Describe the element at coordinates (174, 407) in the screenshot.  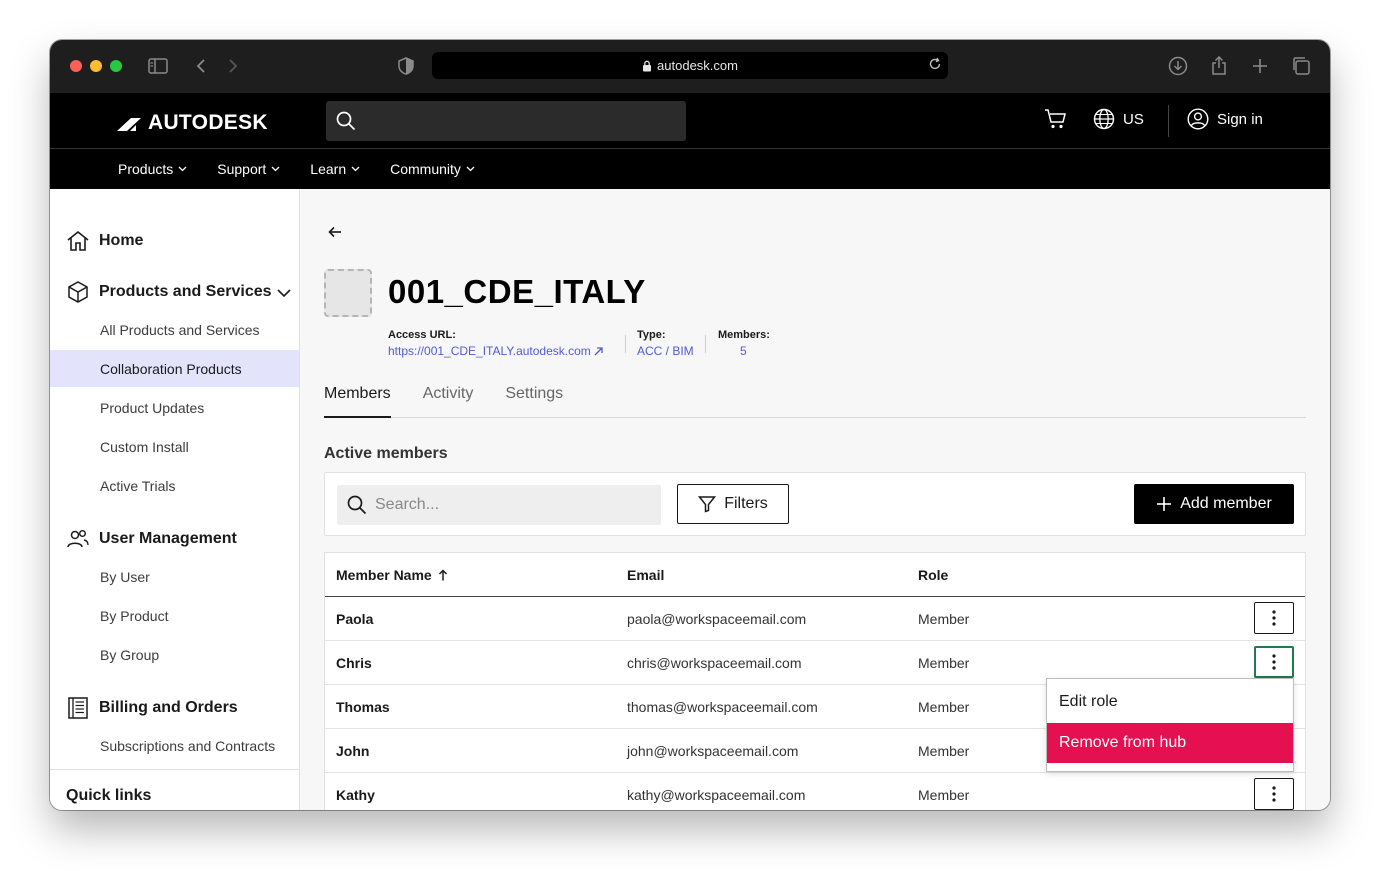
I see `sidebar-item-product-updates: Product Updates` at that location.